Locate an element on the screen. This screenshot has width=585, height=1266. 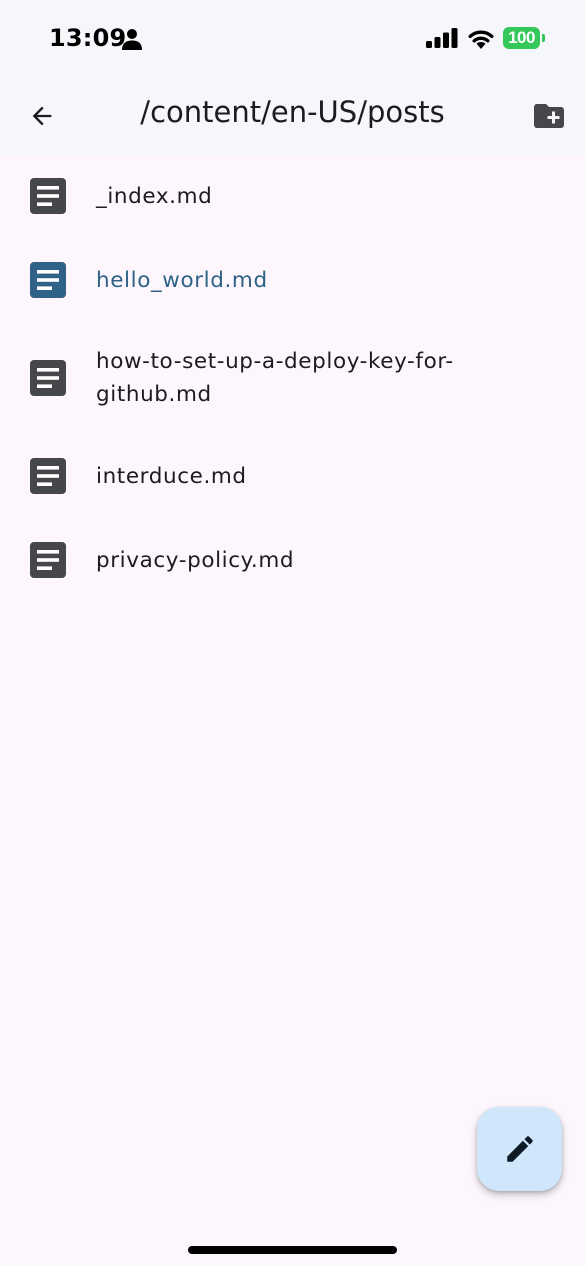
back-button is located at coordinates (42, 116).